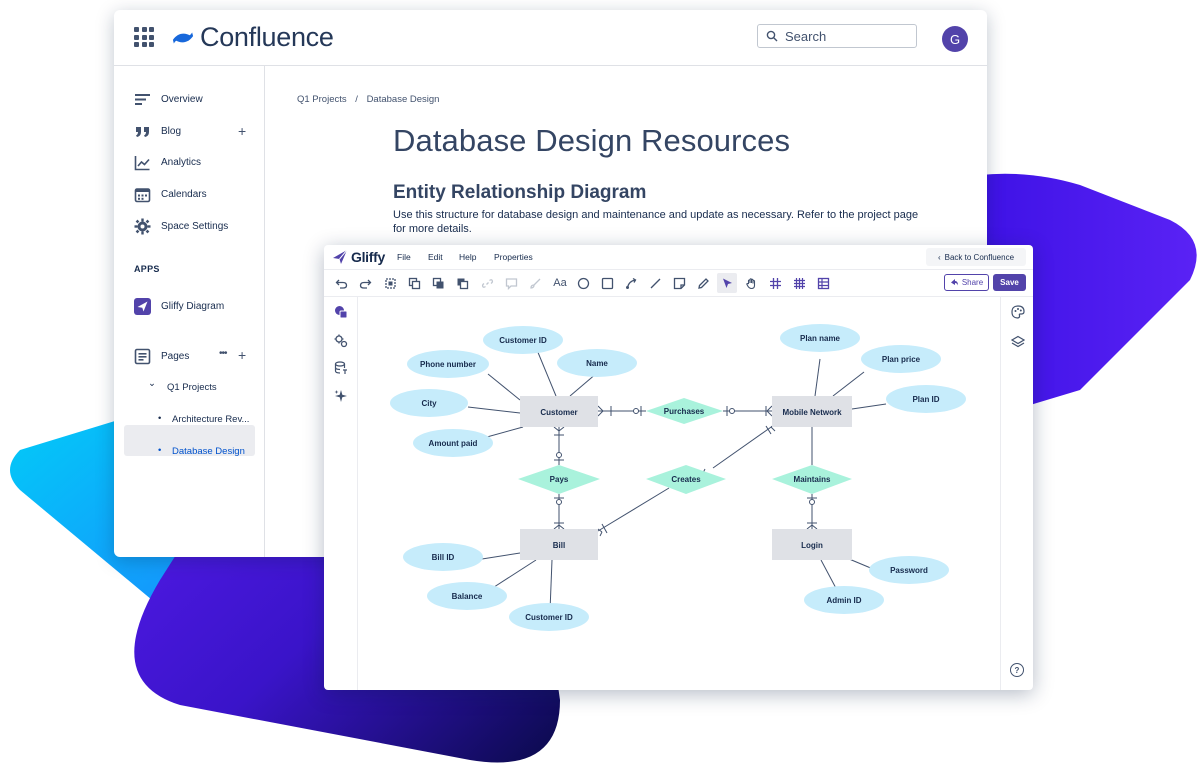 This screenshot has width=1200, height=767. I want to click on snap-grid-button, so click(799, 283).